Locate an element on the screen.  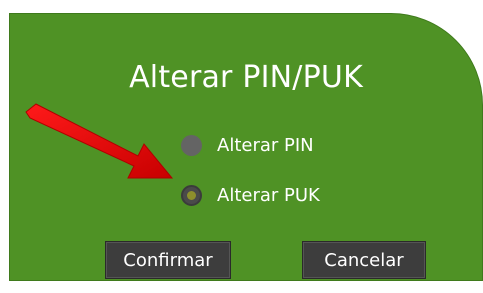
confirm-button: Confirmar is located at coordinates (168, 260).